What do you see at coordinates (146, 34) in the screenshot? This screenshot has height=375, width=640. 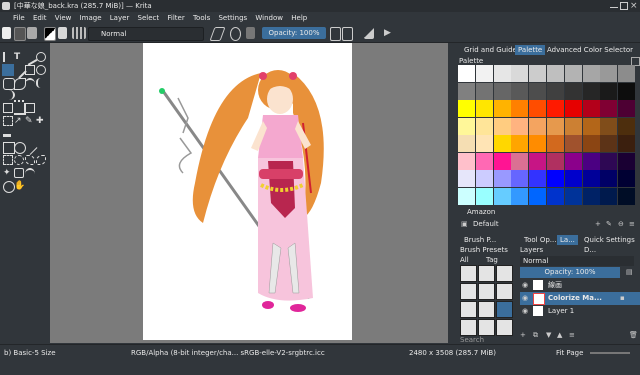 I see `blend-mode-dropdown: Normal` at bounding box center [146, 34].